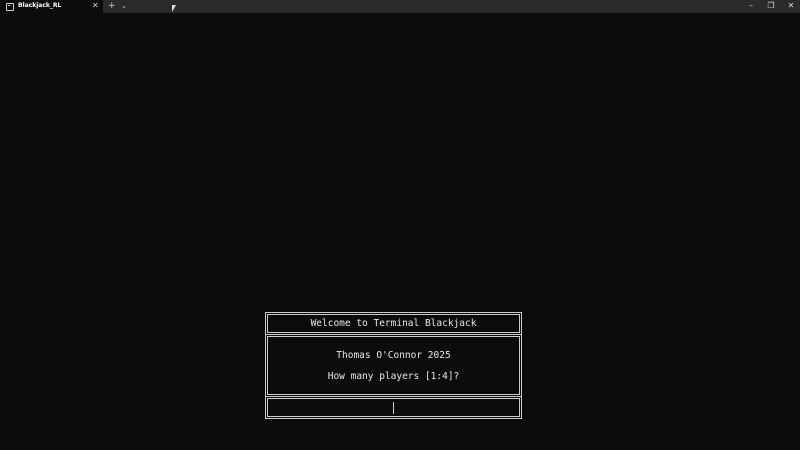 Image resolution: width=800 pixels, height=450 pixels. Describe the element at coordinates (40, 5) in the screenshot. I see `tab-title: Blackjack_RL` at that location.